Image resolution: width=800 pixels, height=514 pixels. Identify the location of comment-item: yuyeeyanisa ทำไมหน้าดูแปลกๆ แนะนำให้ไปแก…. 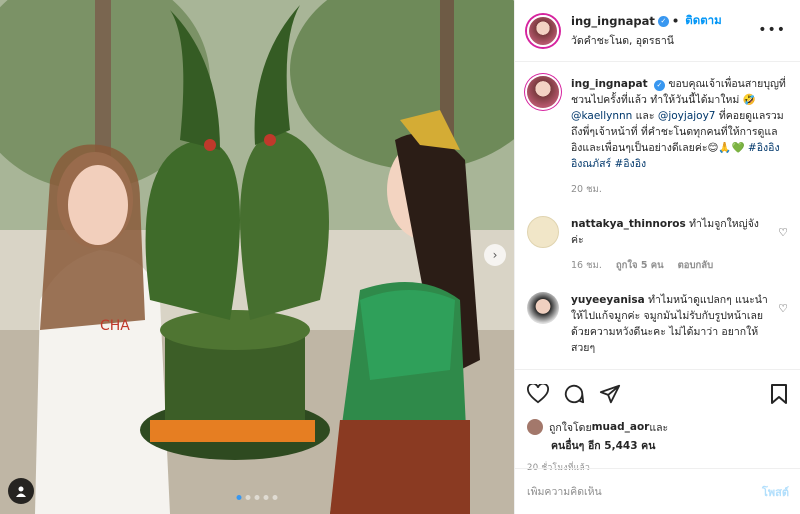
(657, 324).